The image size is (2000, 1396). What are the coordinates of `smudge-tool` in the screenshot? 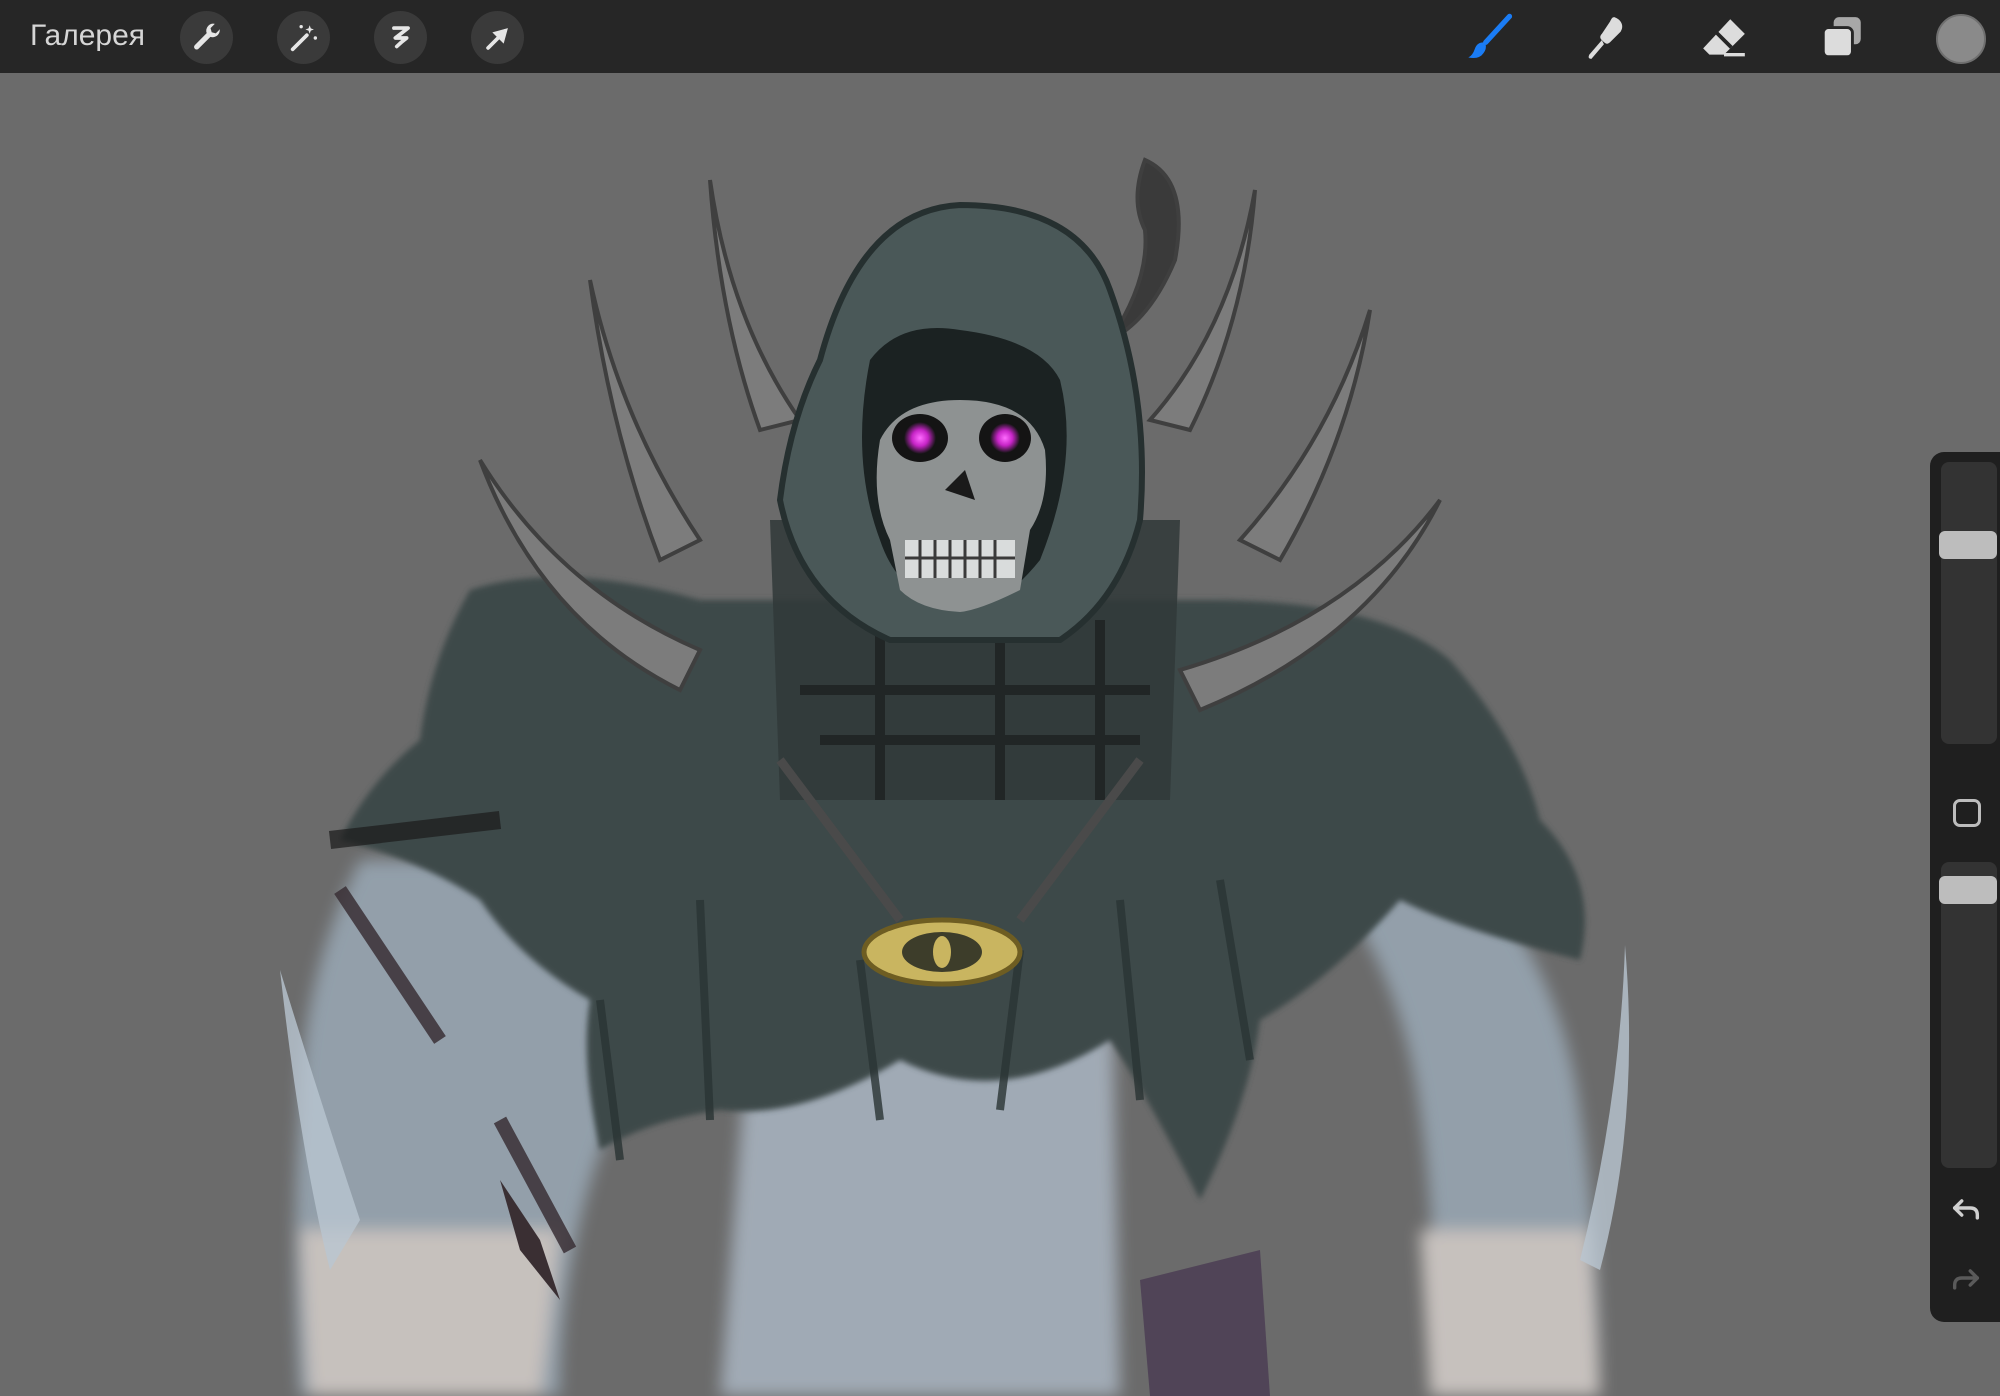 It's located at (1606, 38).